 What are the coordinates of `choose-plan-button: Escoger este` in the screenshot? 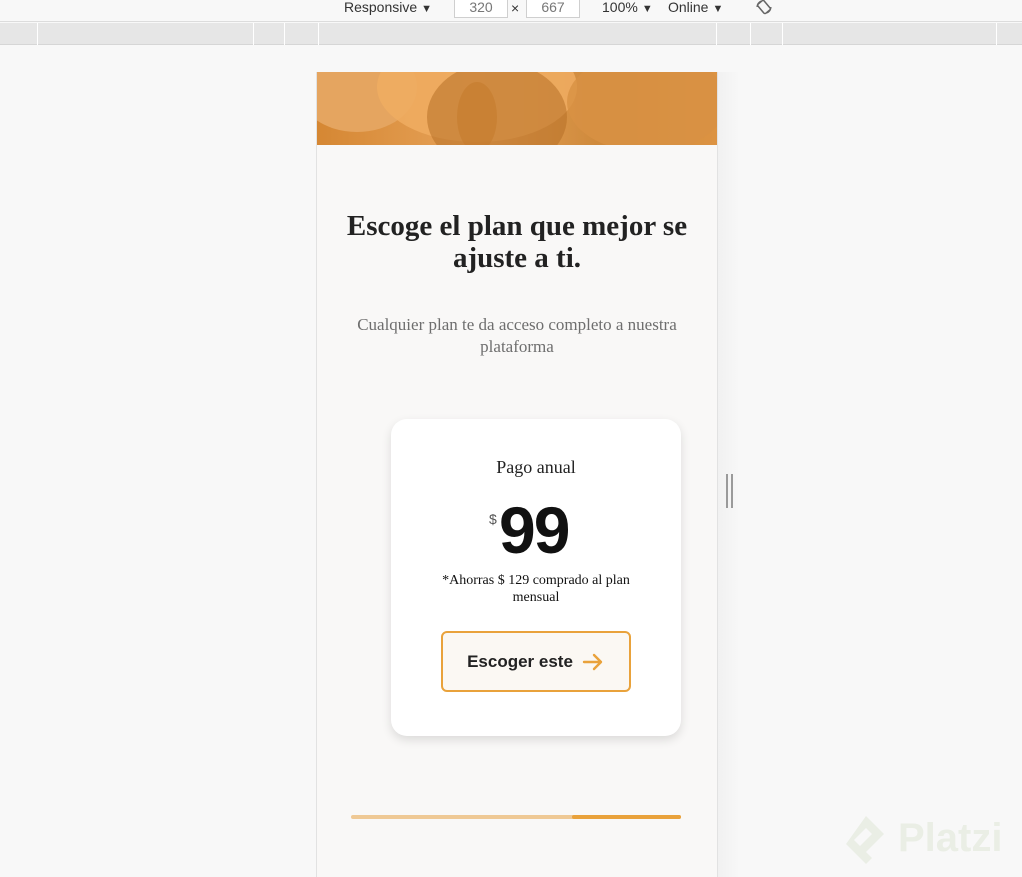 It's located at (536, 661).